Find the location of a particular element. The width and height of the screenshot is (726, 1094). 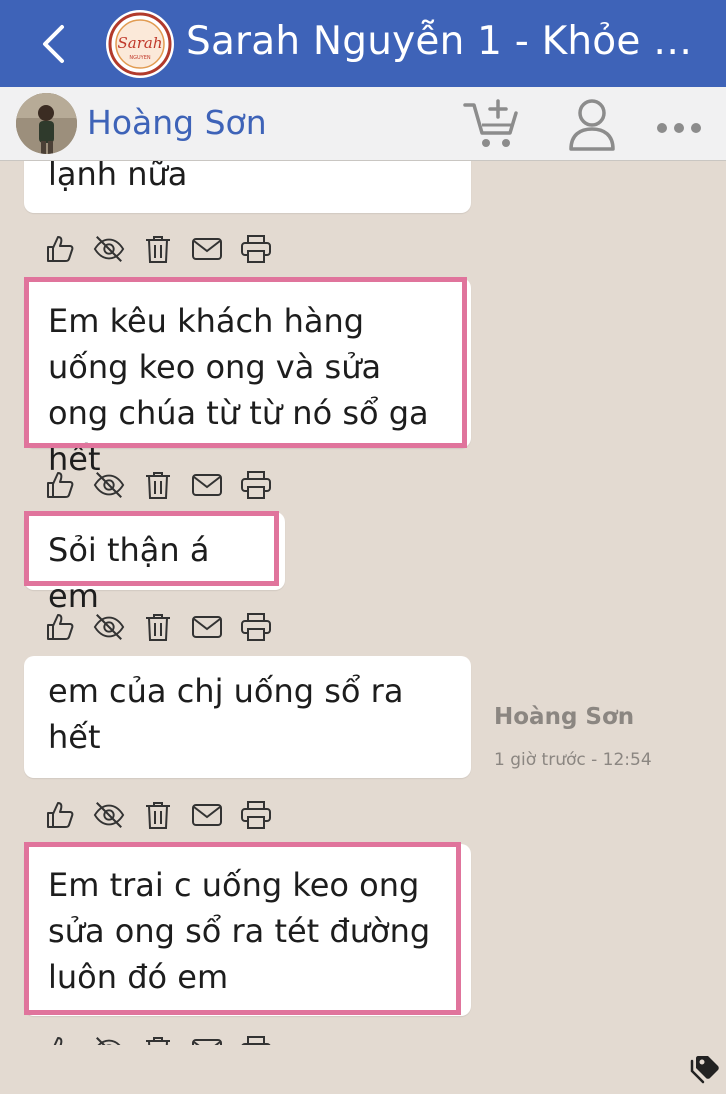

chevron-left-icon is located at coordinates (53, 44).